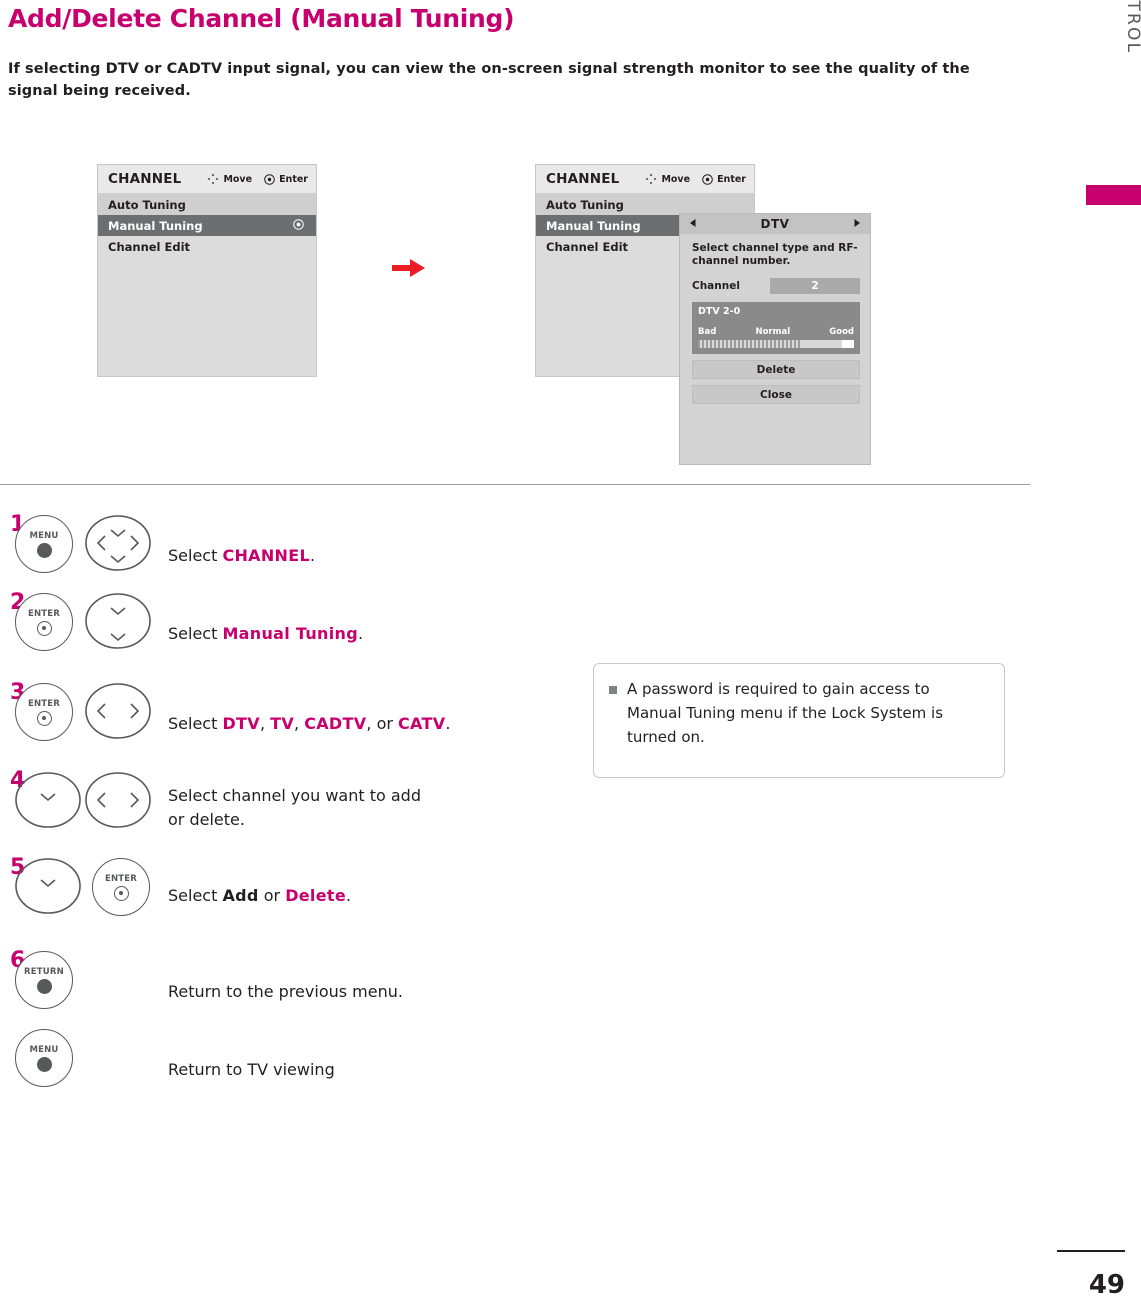 The image size is (1141, 1308). Describe the element at coordinates (195, 555) in the screenshot. I see `step-1-text-prefix: Select` at that location.